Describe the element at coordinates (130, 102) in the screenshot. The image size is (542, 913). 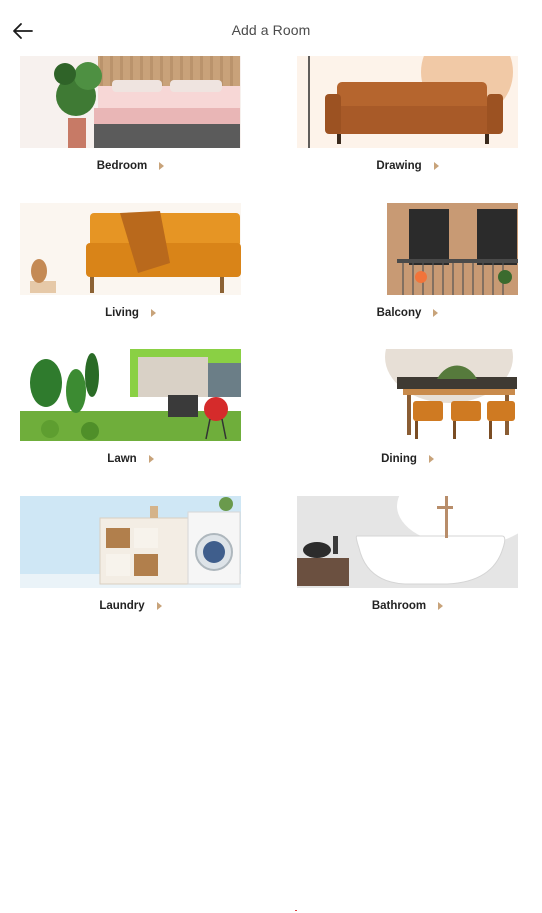
I see `bedroom-photo` at that location.